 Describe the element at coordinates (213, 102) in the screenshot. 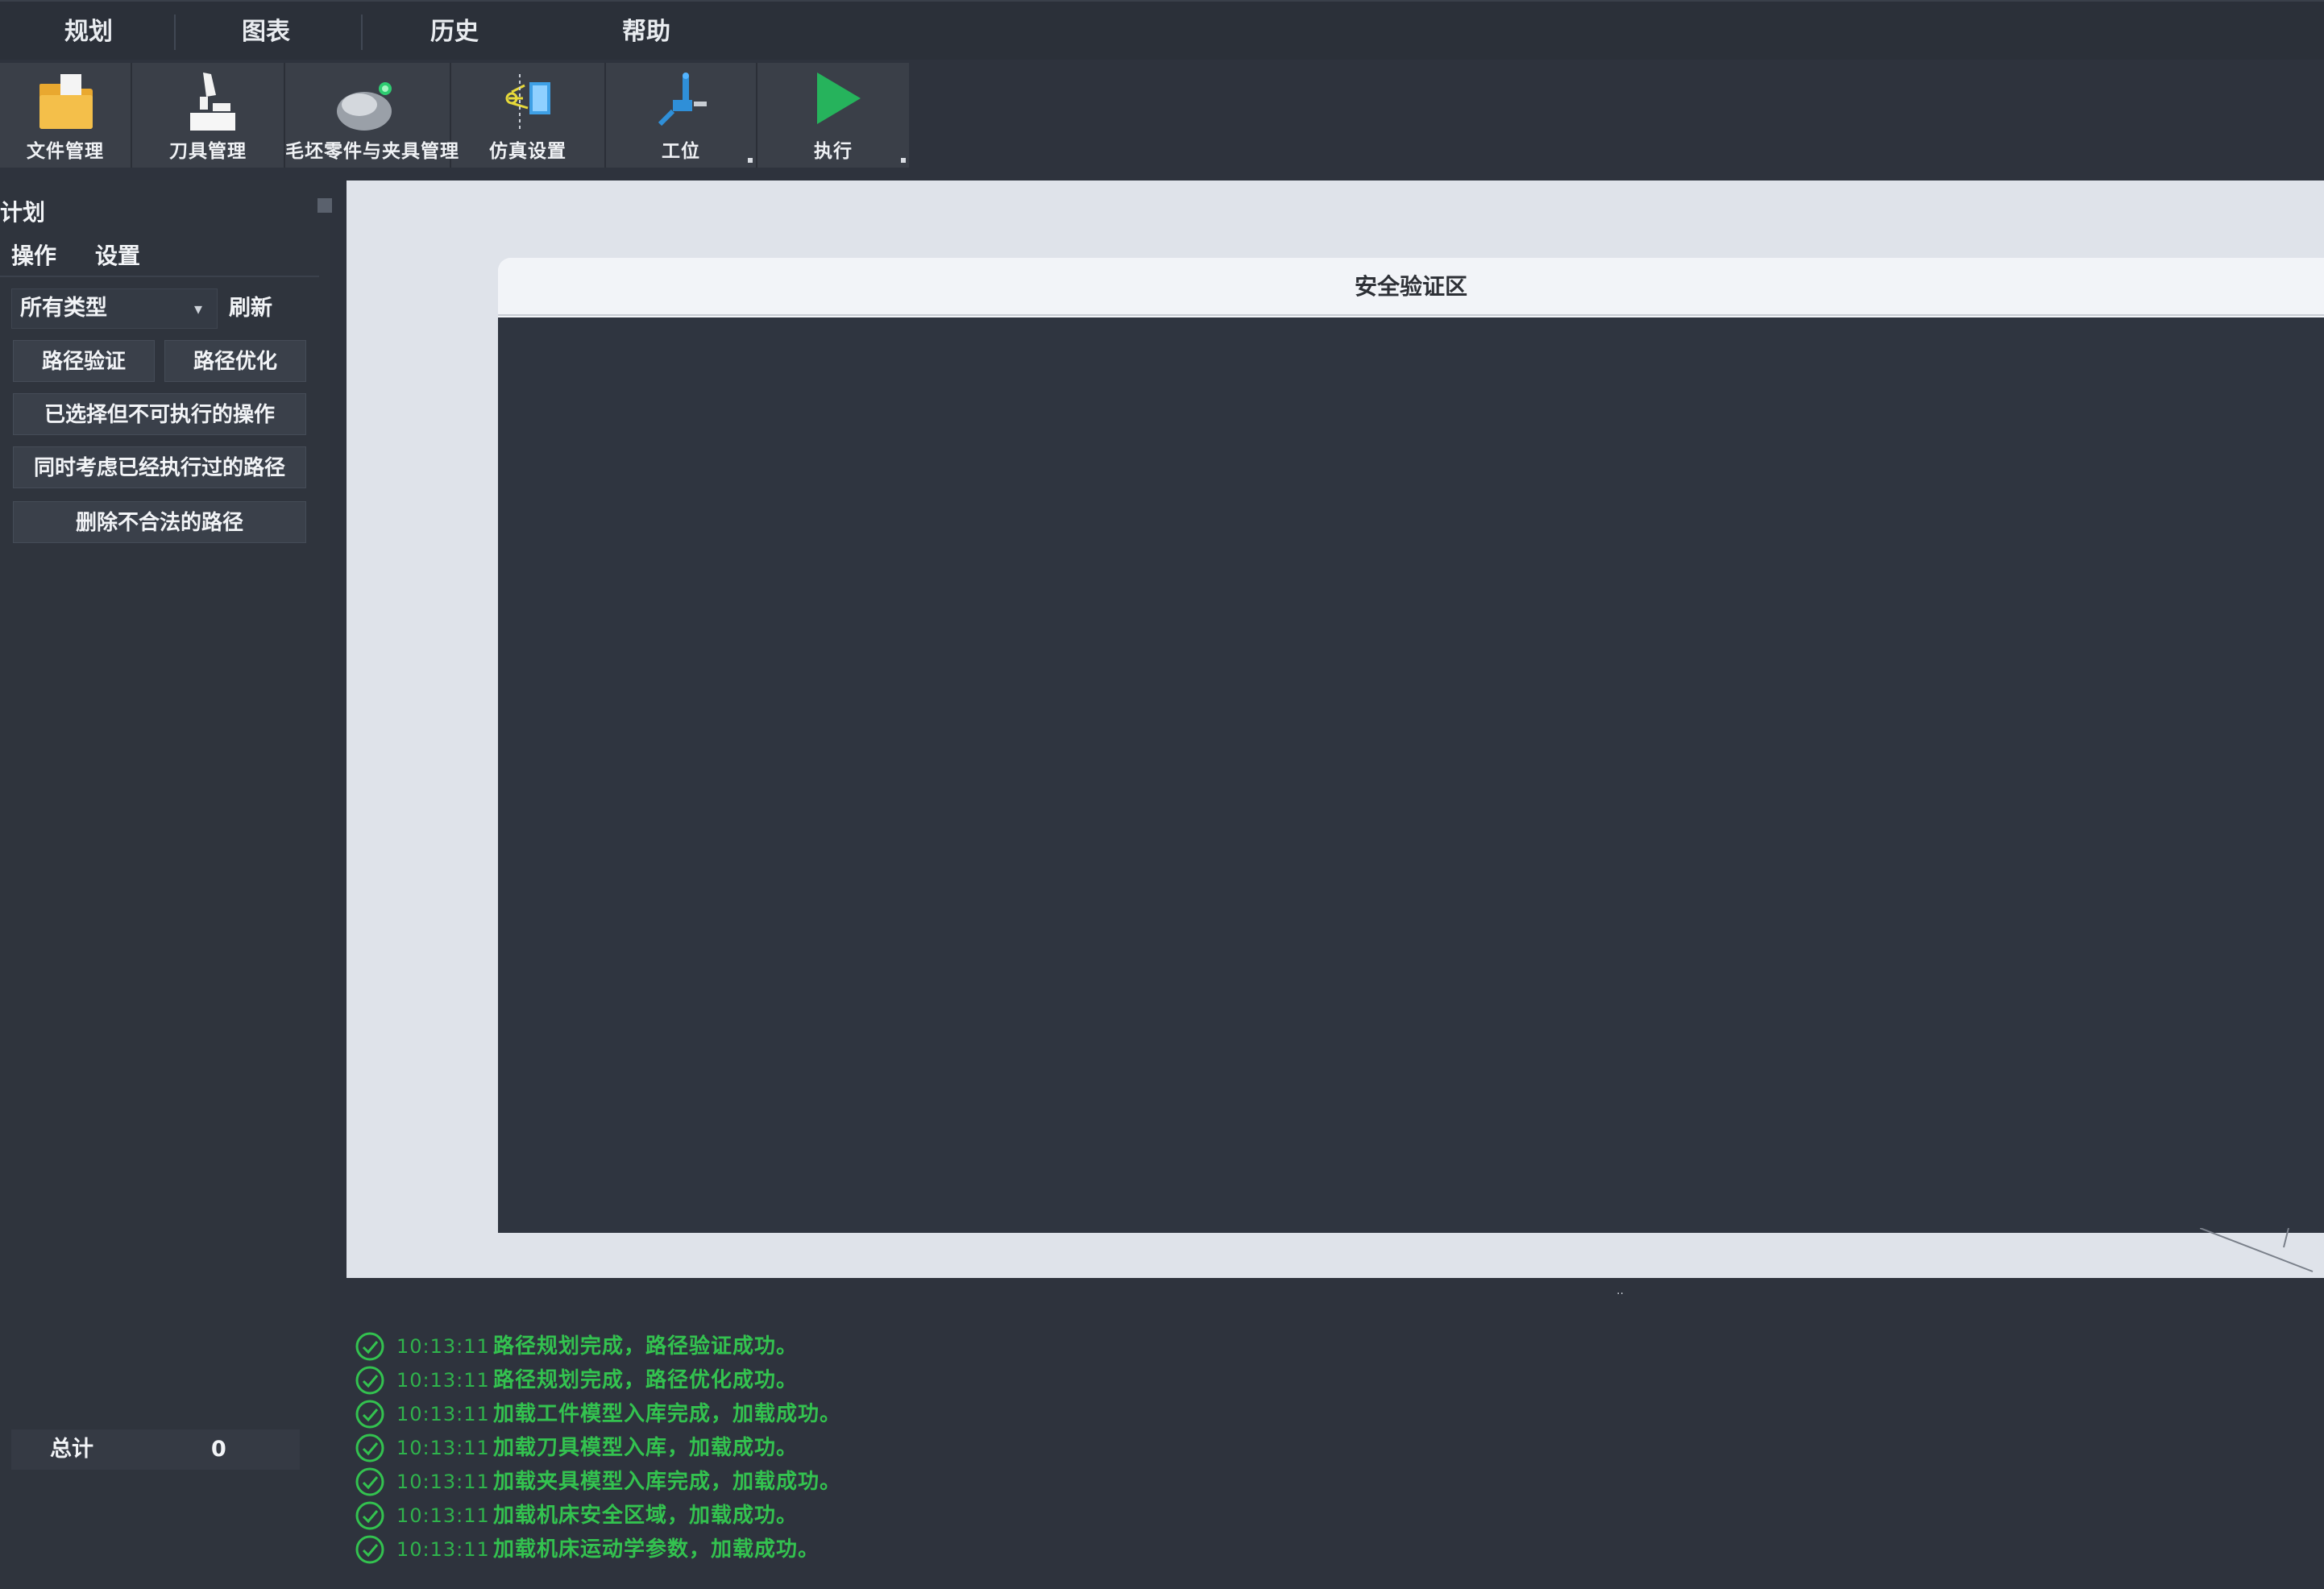

I see `tool-holder-icon` at that location.